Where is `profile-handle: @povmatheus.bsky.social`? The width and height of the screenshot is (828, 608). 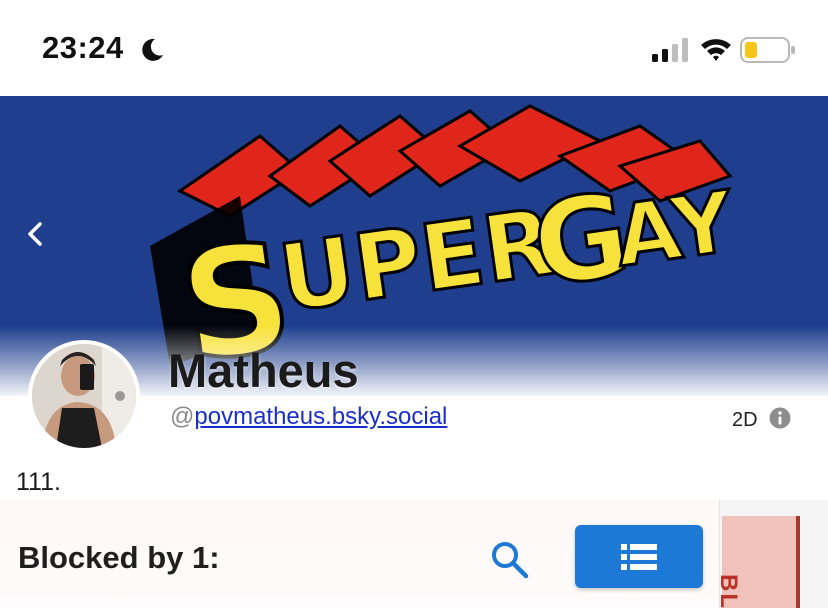 profile-handle: @povmatheus.bsky.social is located at coordinates (308, 417).